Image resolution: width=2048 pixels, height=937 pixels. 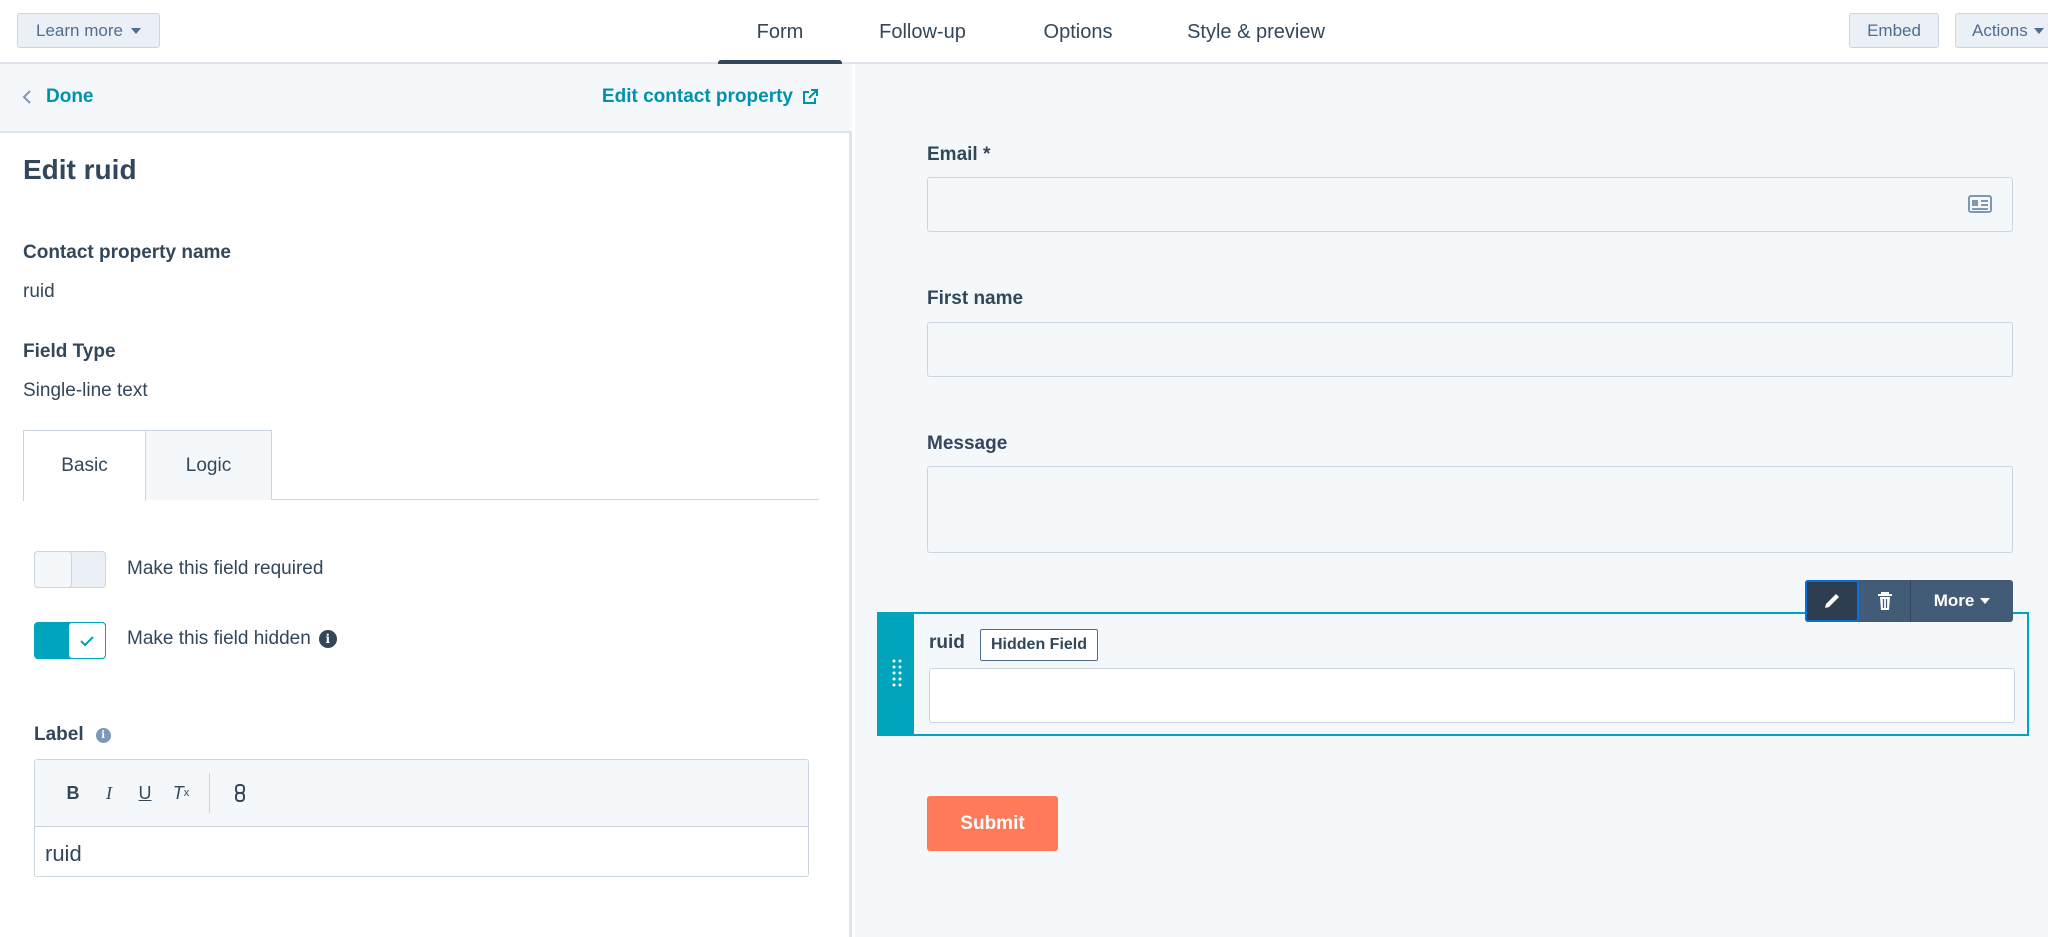 I want to click on tab-style-preview-label: Style & preview, so click(x=1256, y=31).